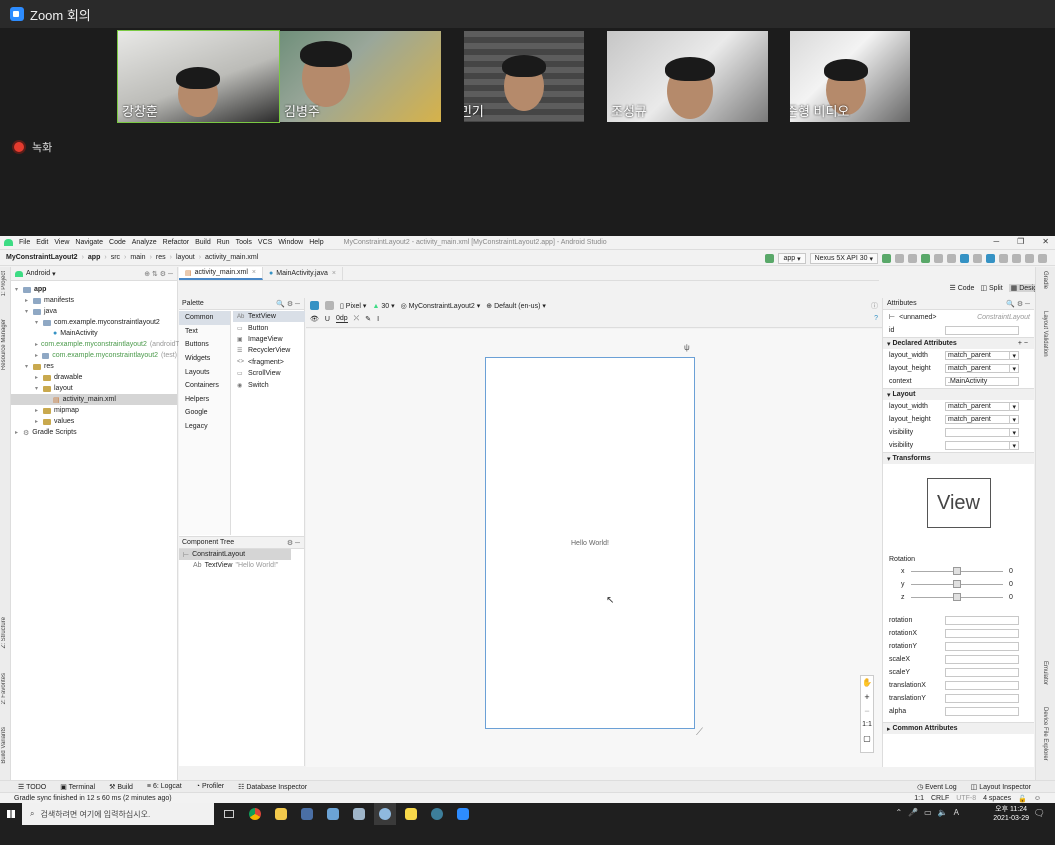 The image size is (1055, 845). What do you see at coordinates (4, 283) in the screenshot?
I see `project-tool-tab: 1: Project` at bounding box center [4, 283].